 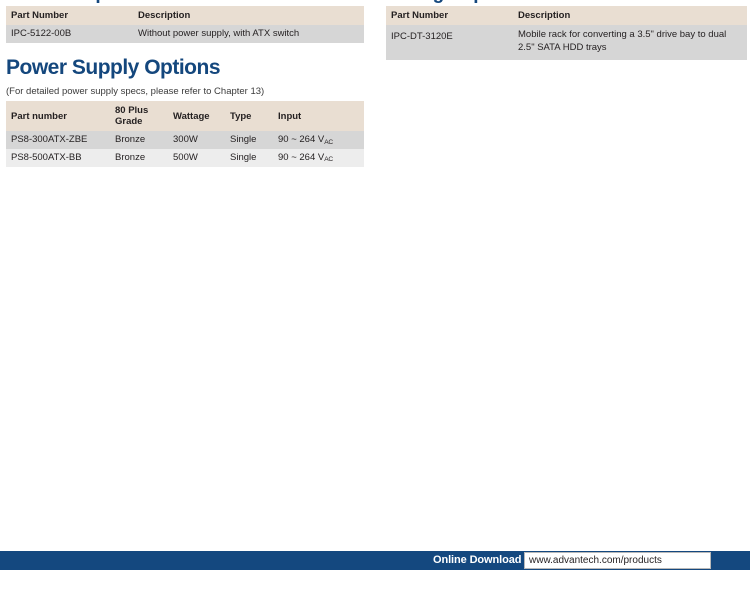 What do you see at coordinates (69, 34) in the screenshot?
I see `cell-part-number: IPC-5122-00B` at bounding box center [69, 34].